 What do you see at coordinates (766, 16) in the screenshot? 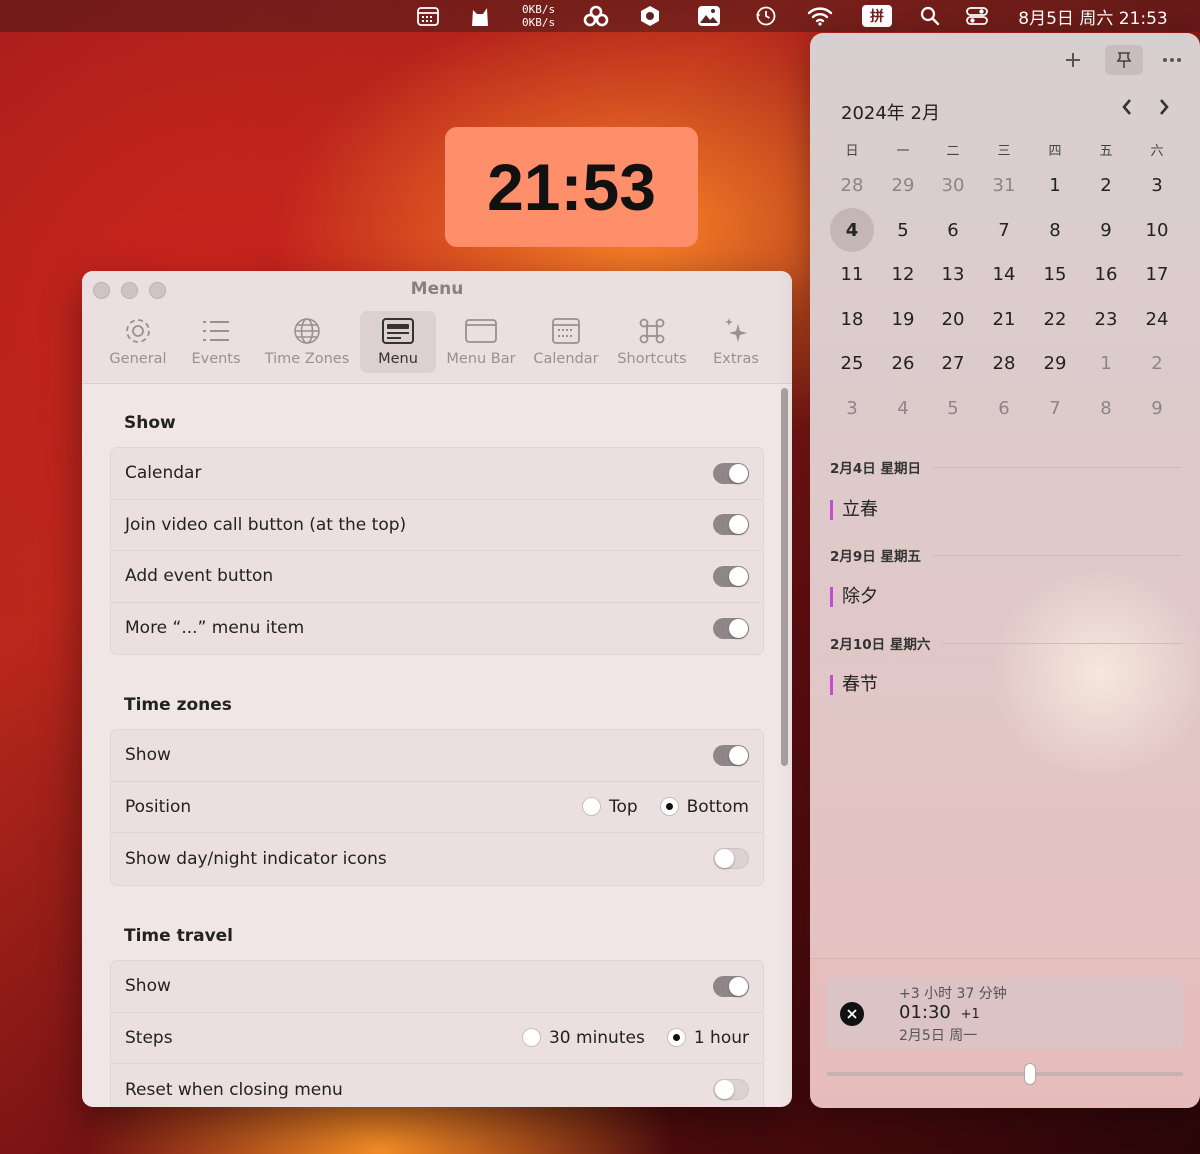
I see `time-machine-icon` at bounding box center [766, 16].